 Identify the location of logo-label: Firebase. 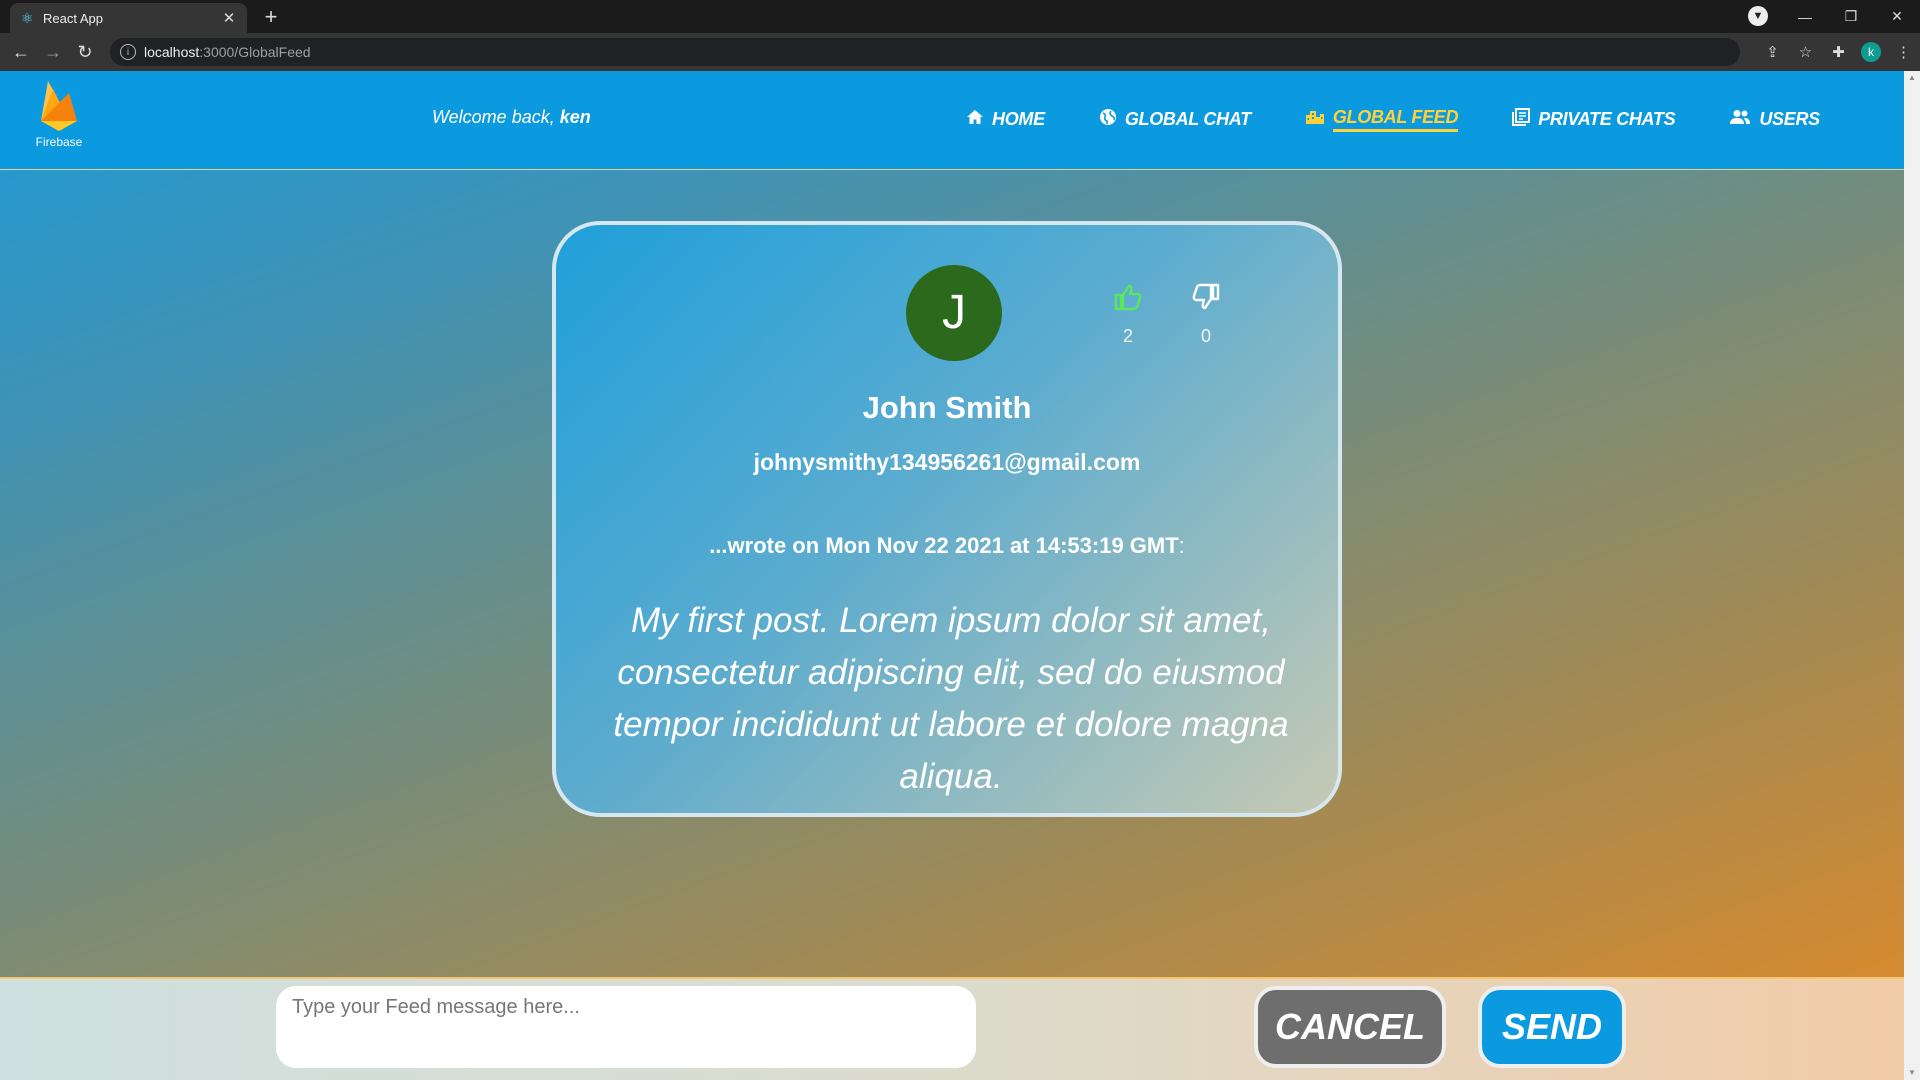
(59, 142).